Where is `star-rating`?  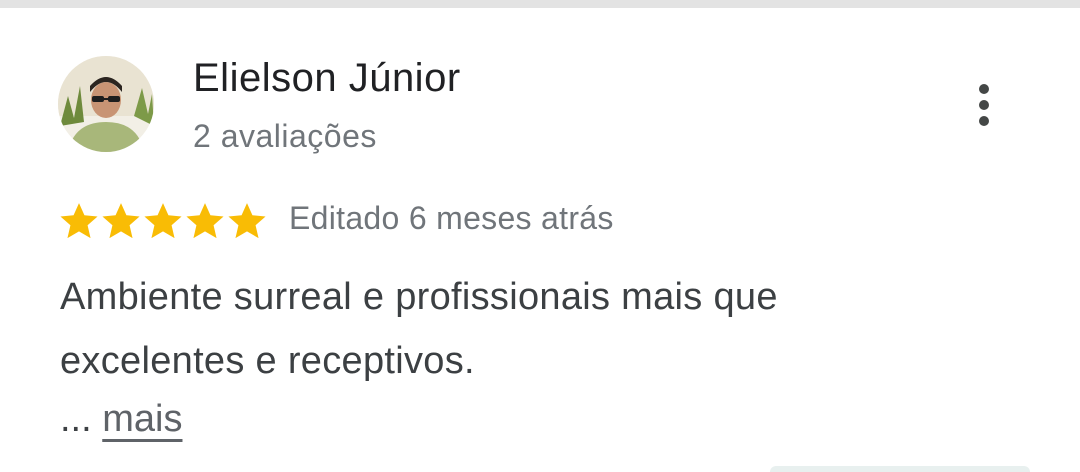 star-rating is located at coordinates (163, 221).